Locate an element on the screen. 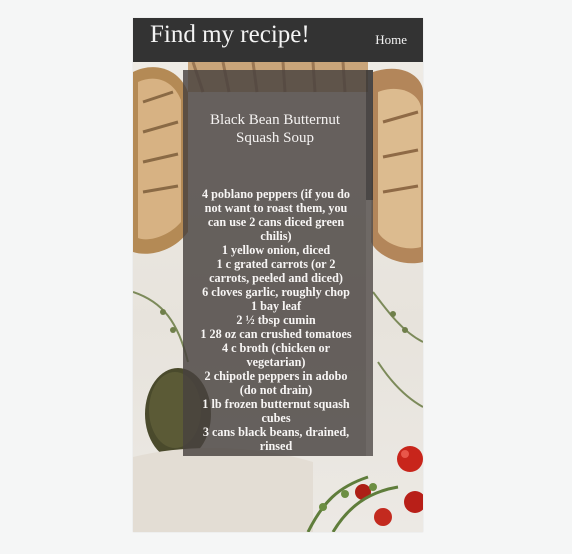  ingredient-item: 6 cloves garlic, roughly chop is located at coordinates (276, 292).